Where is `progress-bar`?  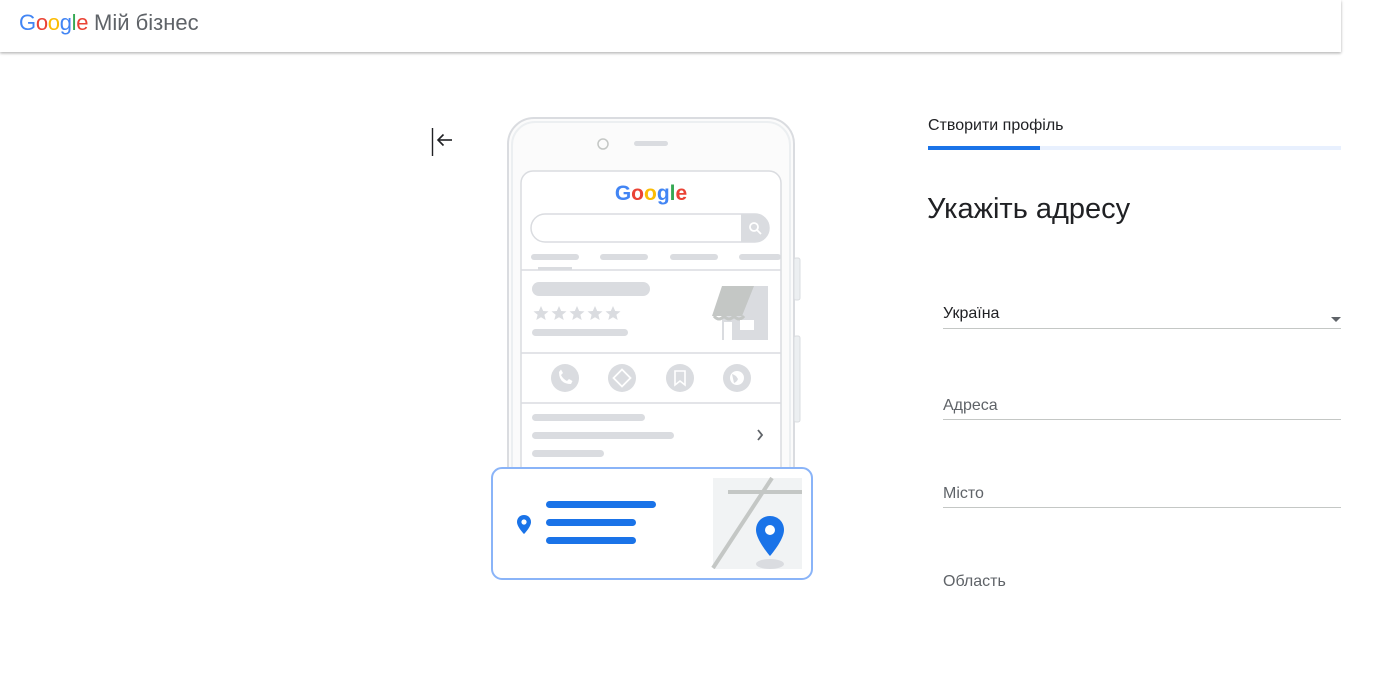 progress-bar is located at coordinates (1134, 148).